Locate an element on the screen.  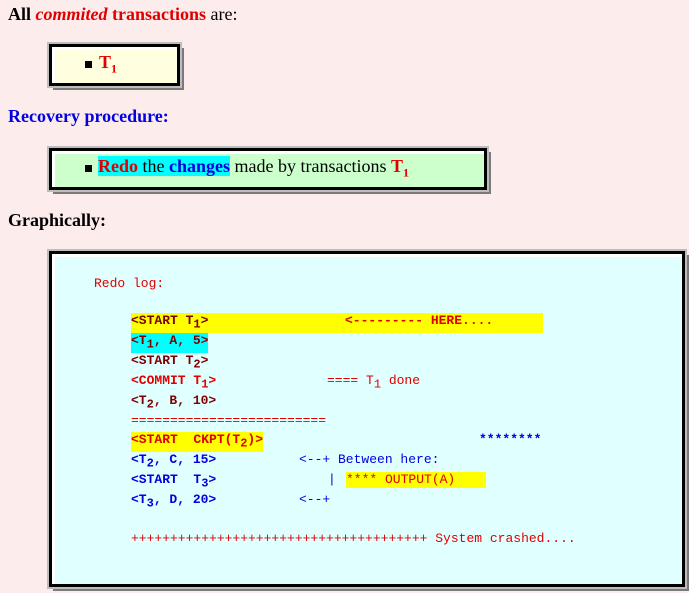
heading-suffix: are: is located at coordinates (222, 14).